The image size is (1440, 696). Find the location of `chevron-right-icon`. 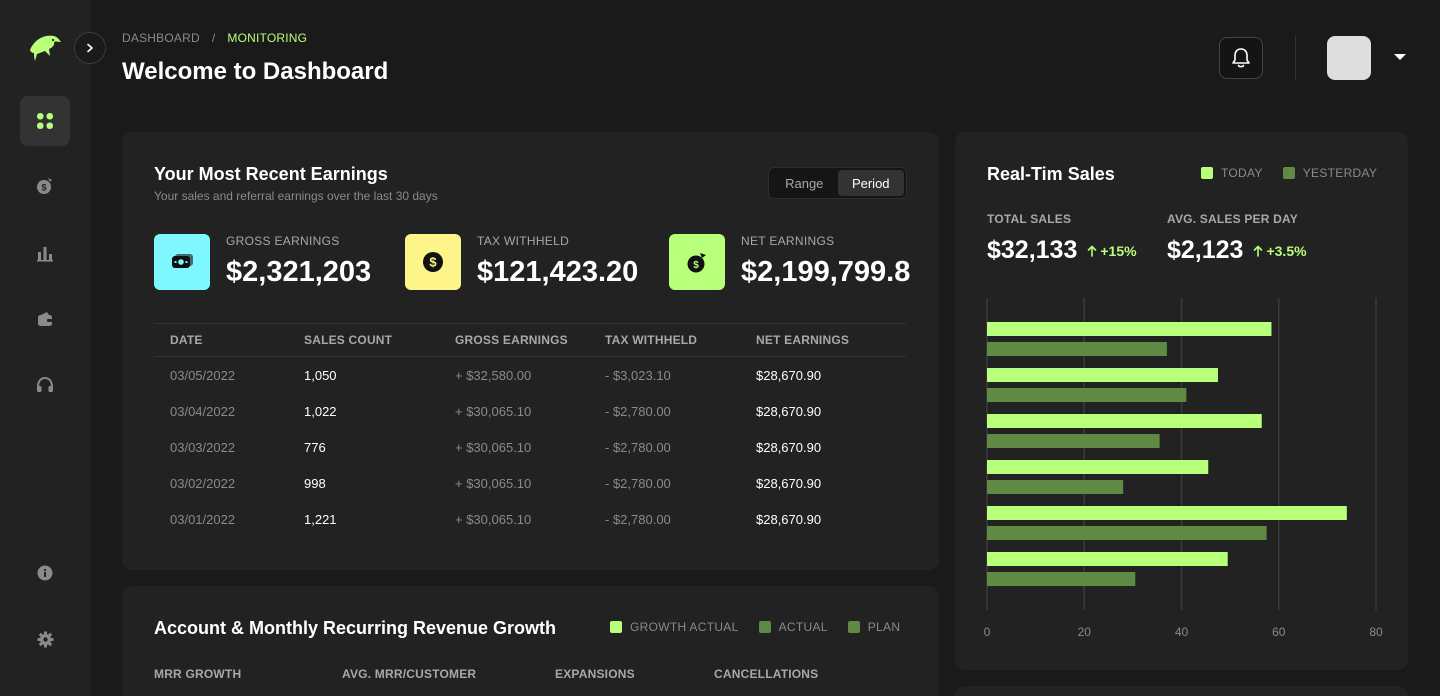

chevron-right-icon is located at coordinates (90, 48).